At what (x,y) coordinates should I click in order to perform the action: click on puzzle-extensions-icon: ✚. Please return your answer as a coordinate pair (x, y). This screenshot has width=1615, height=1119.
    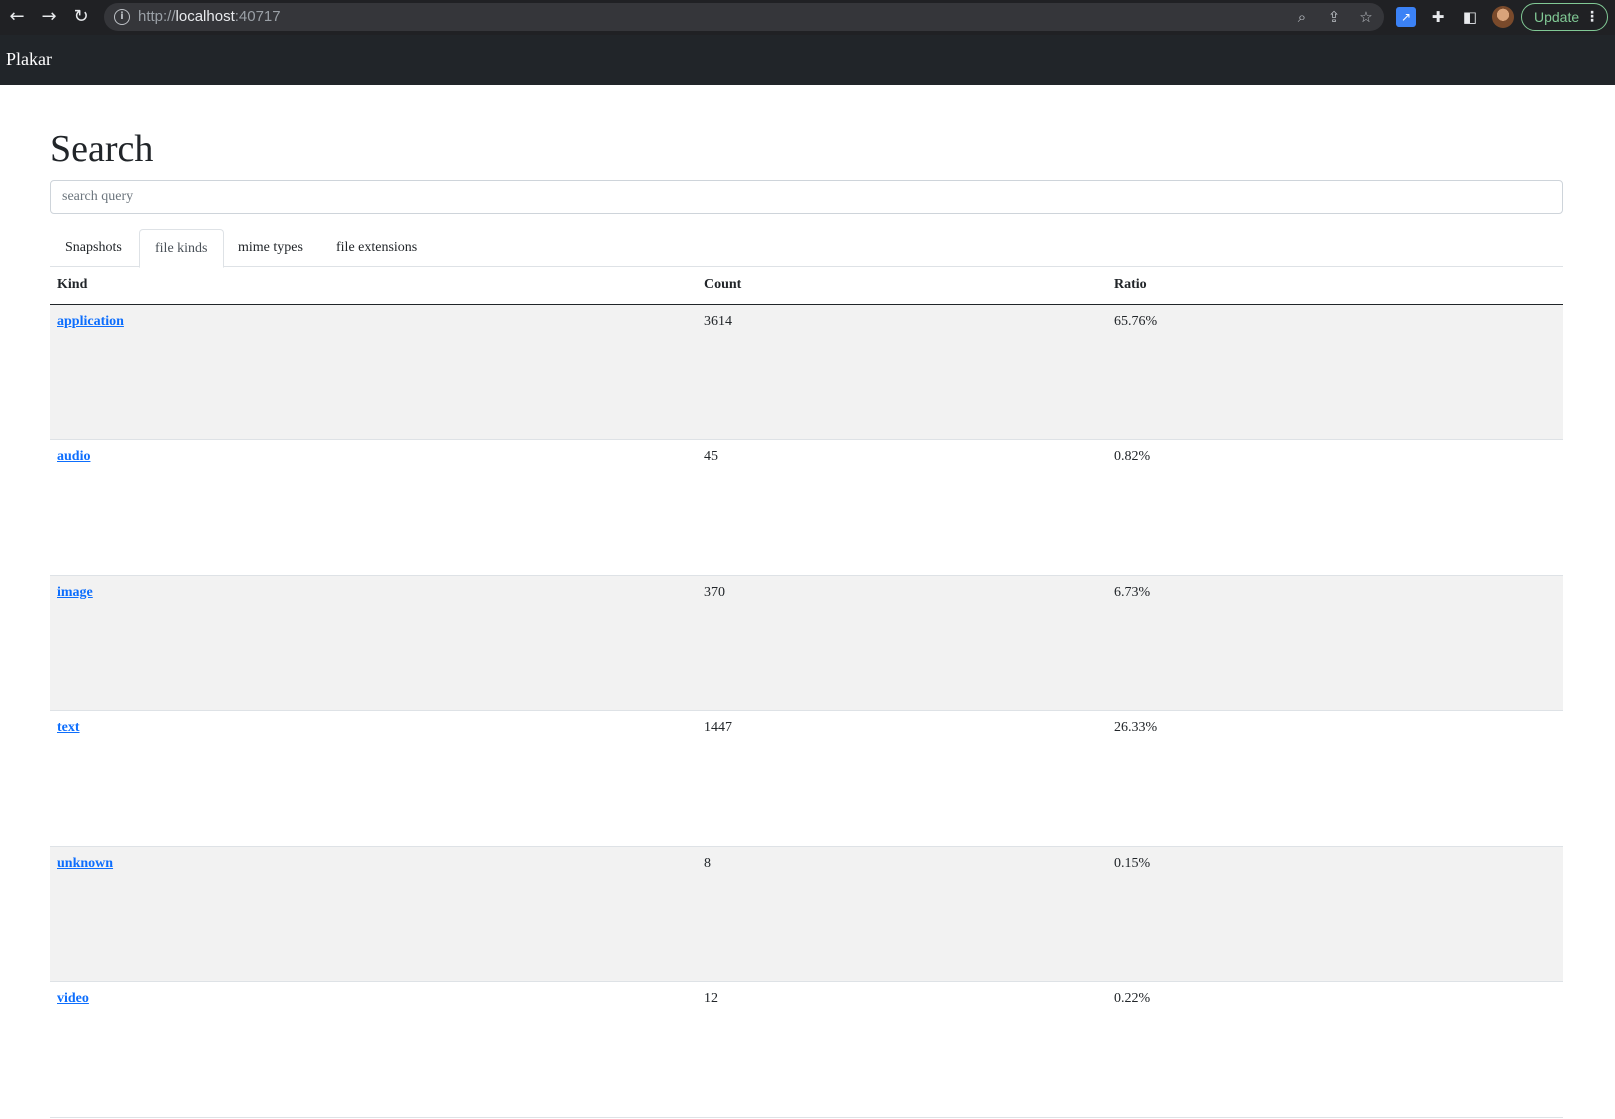
    Looking at the image, I should click on (1438, 17).